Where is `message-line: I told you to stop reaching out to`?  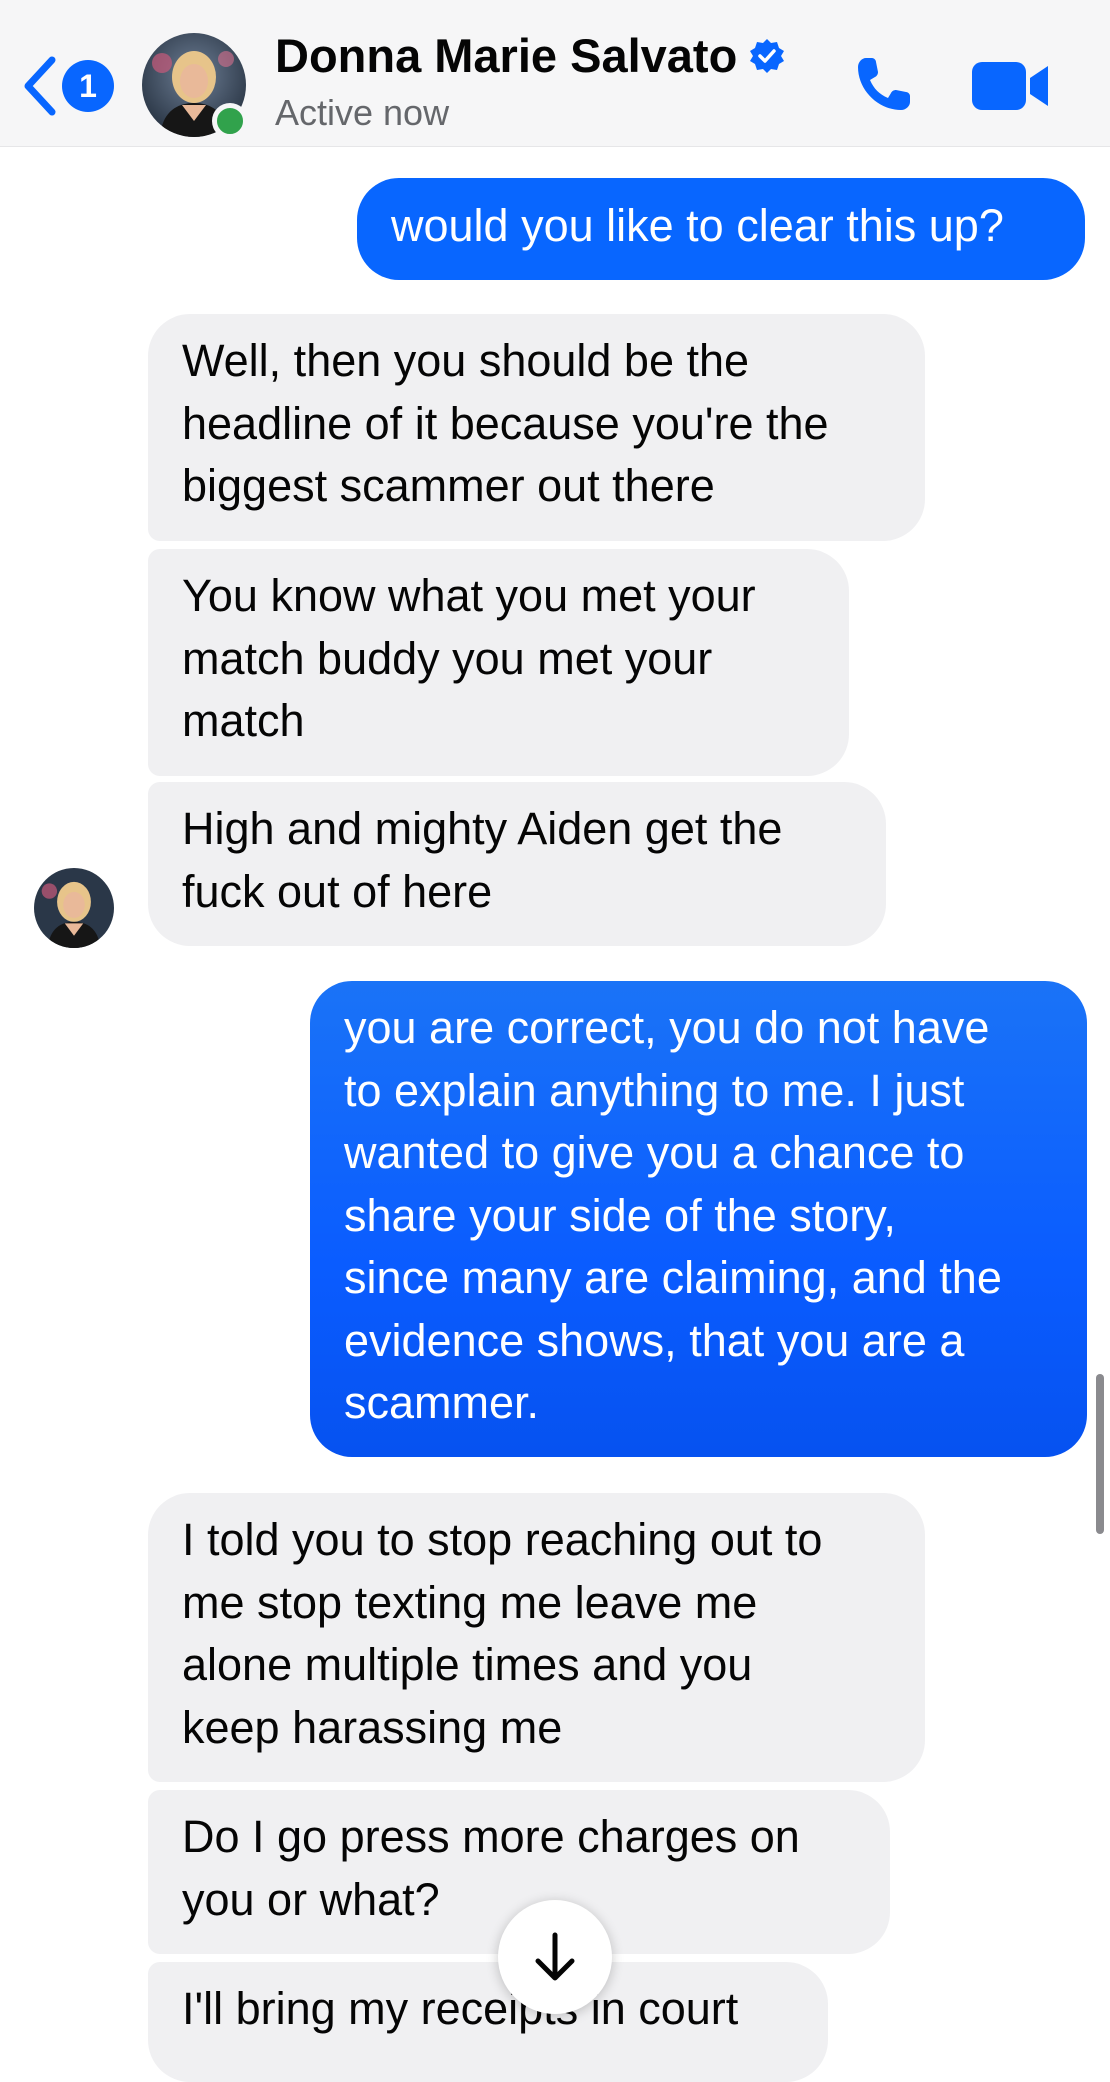
message-line: I told you to stop reaching out to is located at coordinates (502, 1539).